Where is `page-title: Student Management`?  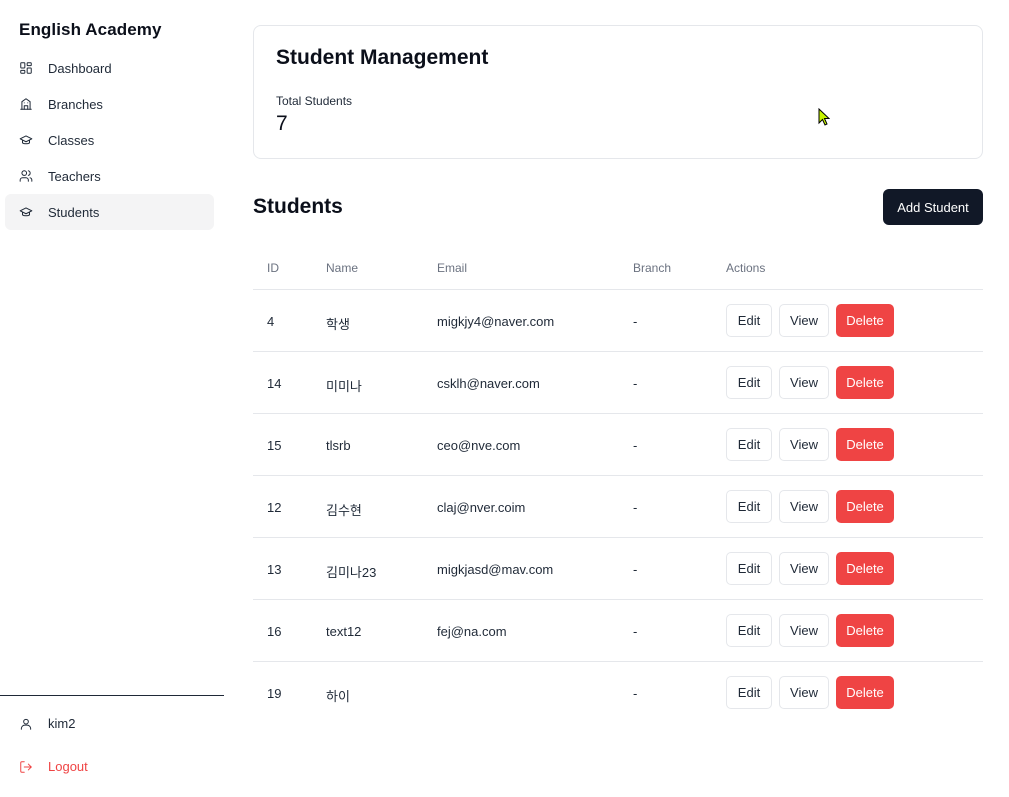
page-title: Student Management is located at coordinates (382, 57).